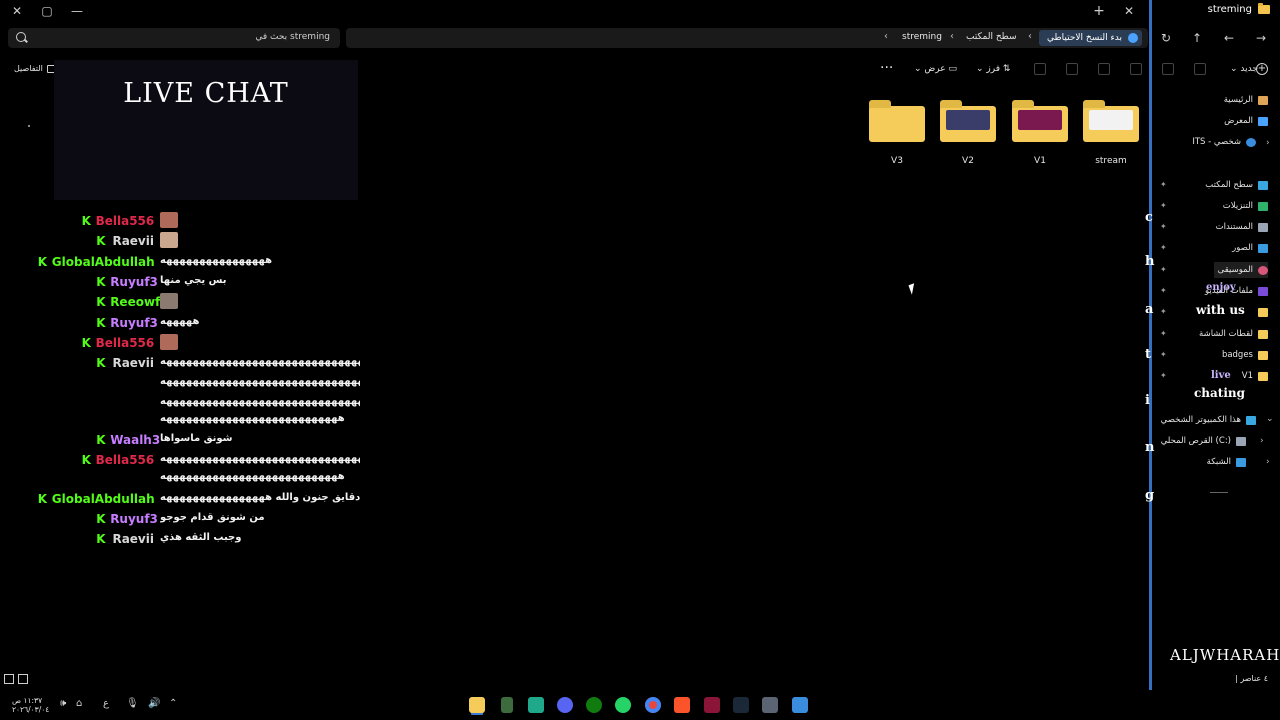  I want to click on windows-start-icon, so click(800, 705).